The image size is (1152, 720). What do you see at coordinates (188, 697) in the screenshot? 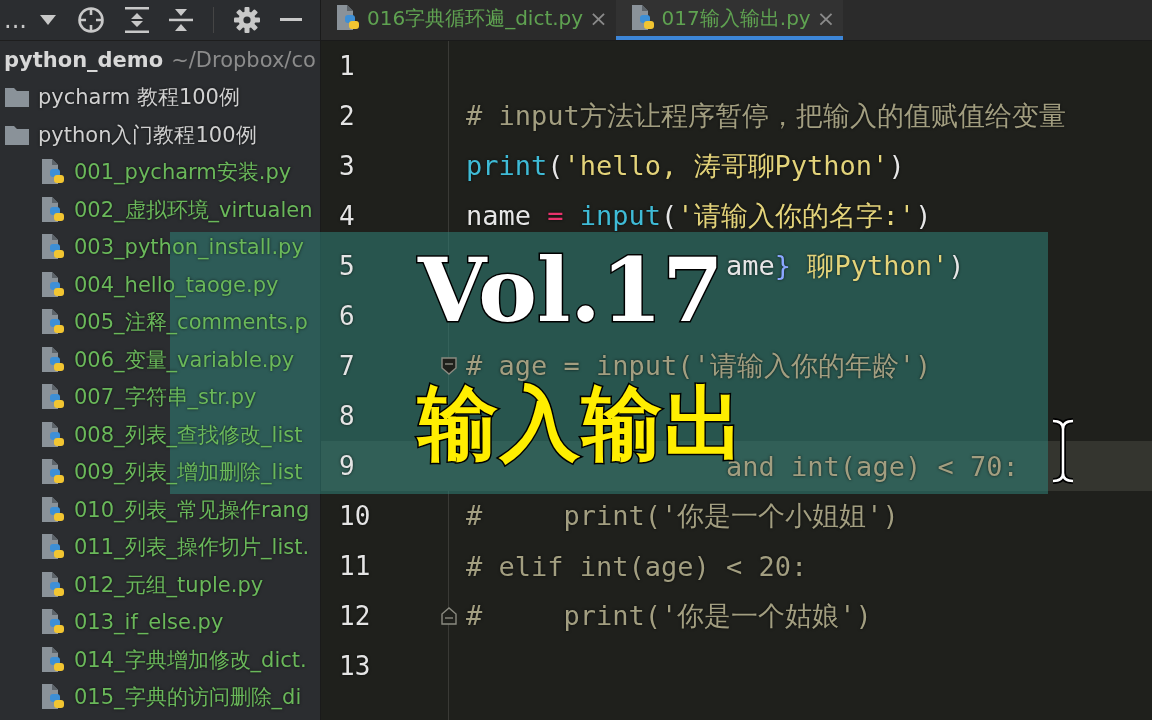
I see `file-item: 015_字典的访问删除_di` at bounding box center [188, 697].